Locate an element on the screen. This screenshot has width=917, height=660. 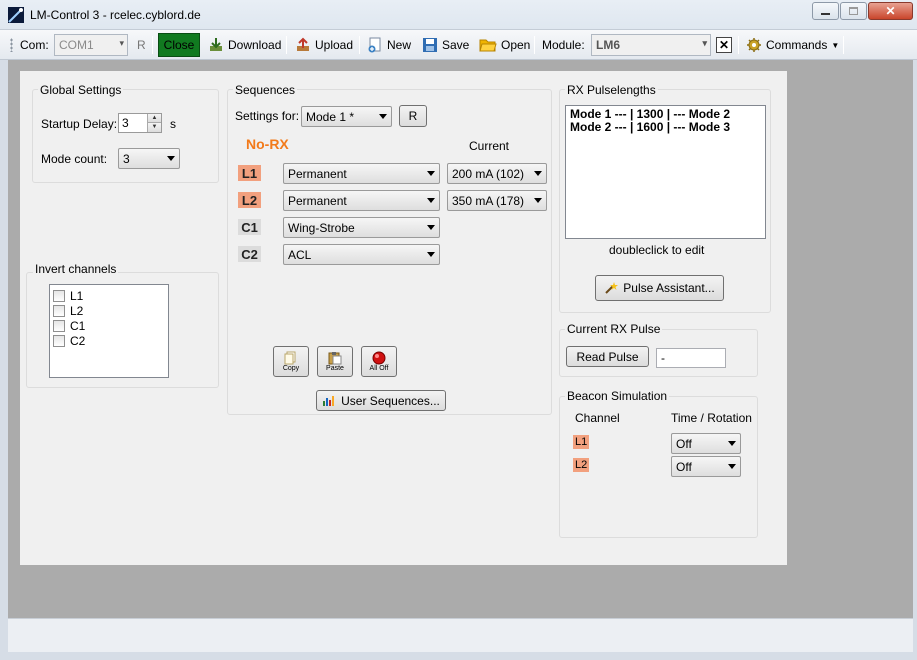
open-button: Open is located at coordinates (504, 45).